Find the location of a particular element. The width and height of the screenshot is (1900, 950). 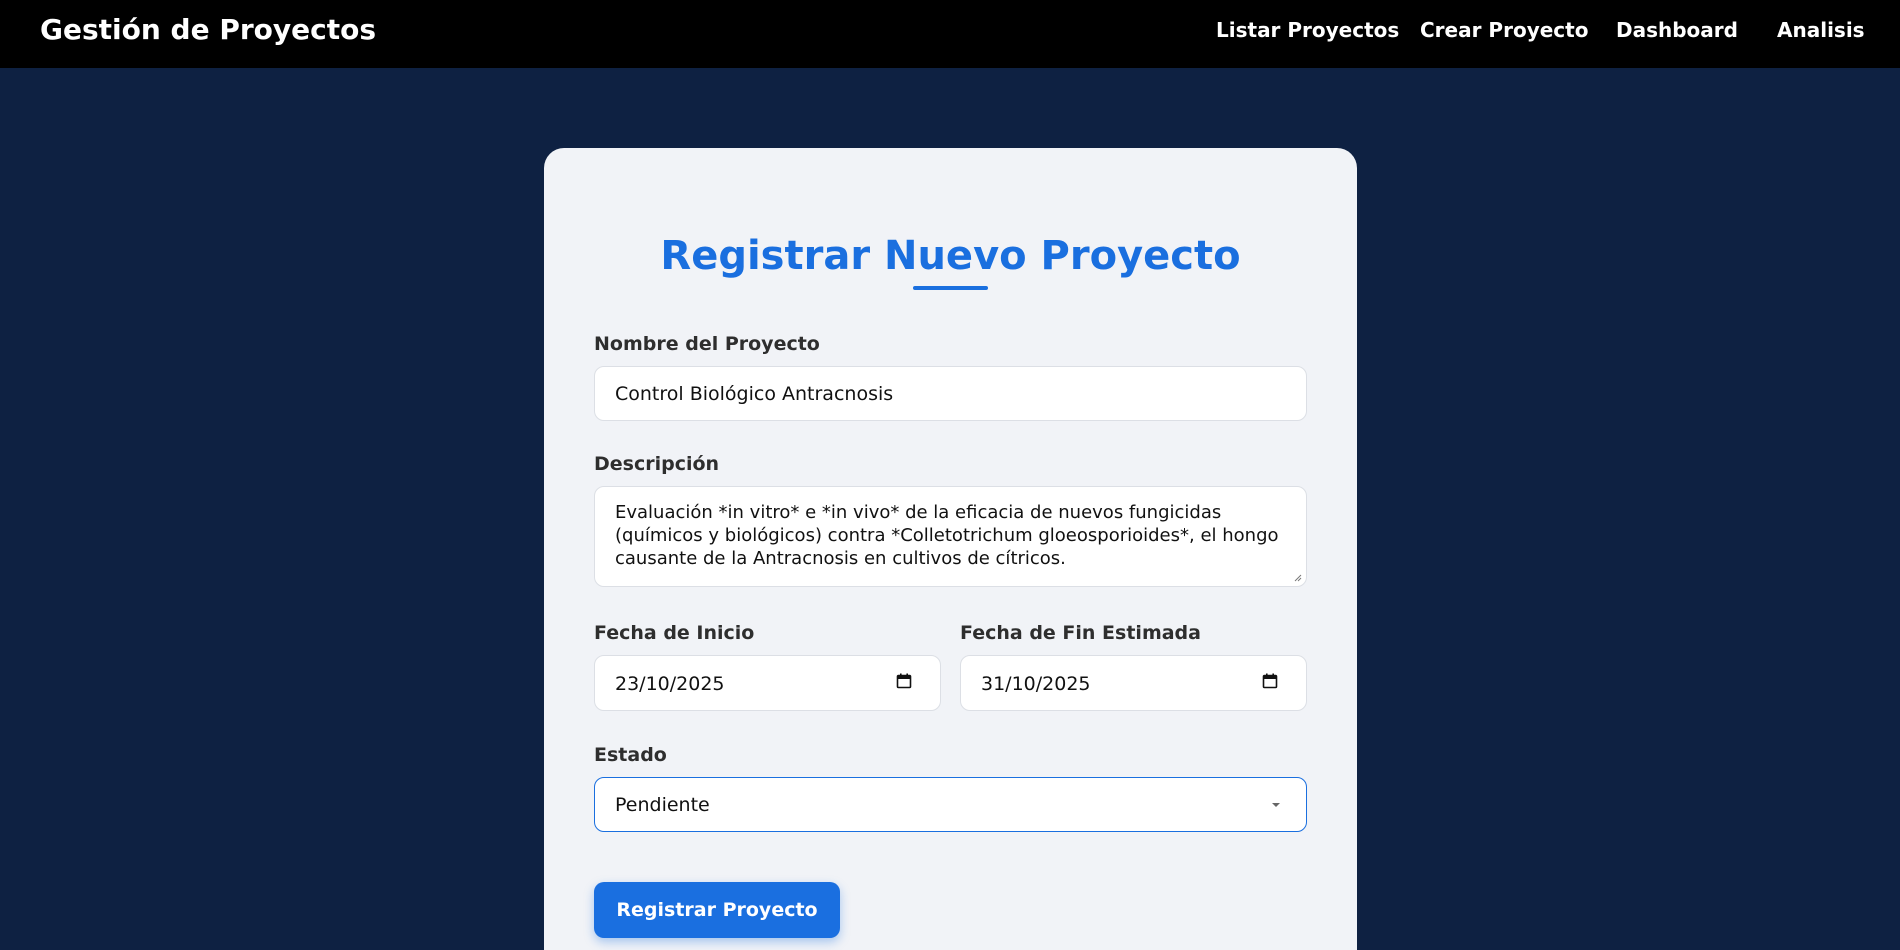

status-selected-value: Pendiente is located at coordinates (662, 805).